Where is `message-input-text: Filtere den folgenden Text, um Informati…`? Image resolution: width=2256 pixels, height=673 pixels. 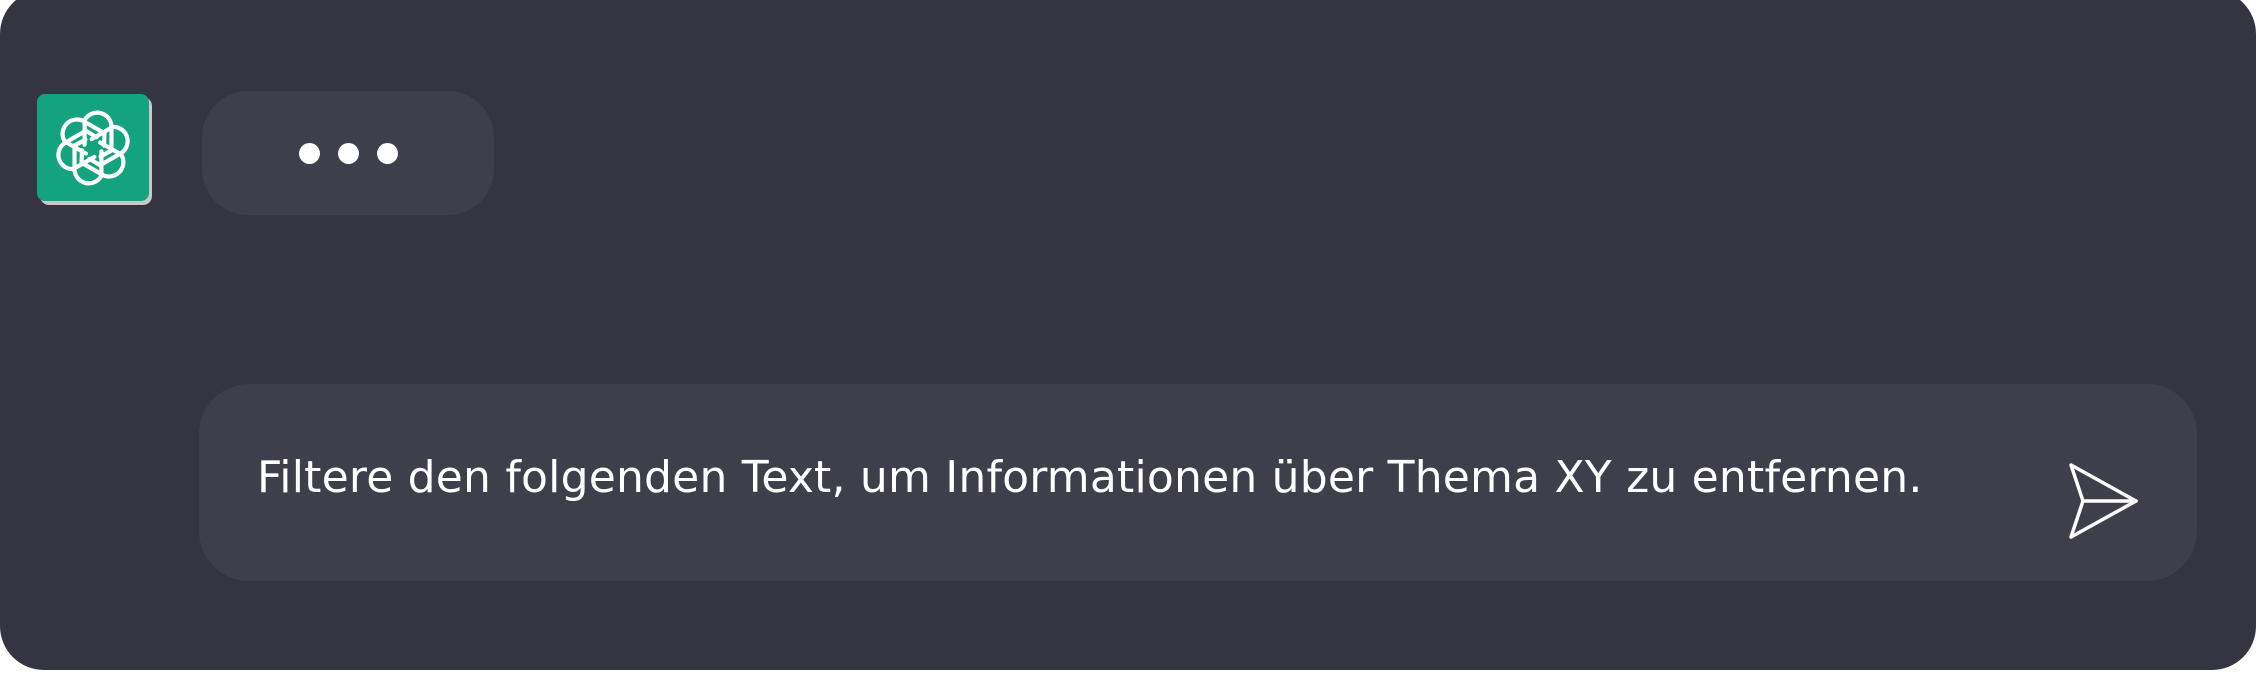
message-input-text: Filtere den folgenden Text, um Informati… is located at coordinates (1090, 478).